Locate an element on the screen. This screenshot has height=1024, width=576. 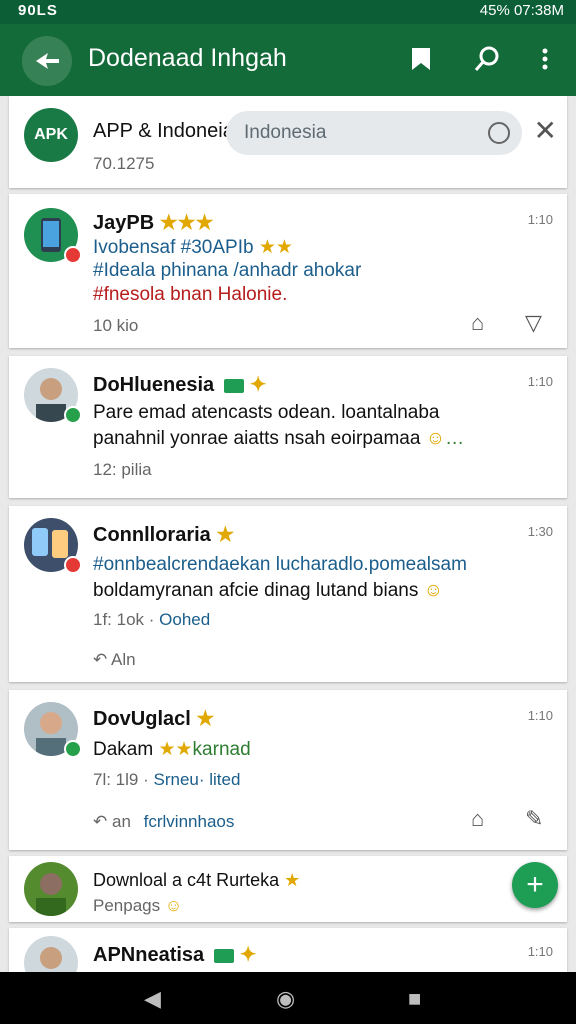
post-line: Ivobensaf #30APIb is located at coordinates (173, 247).